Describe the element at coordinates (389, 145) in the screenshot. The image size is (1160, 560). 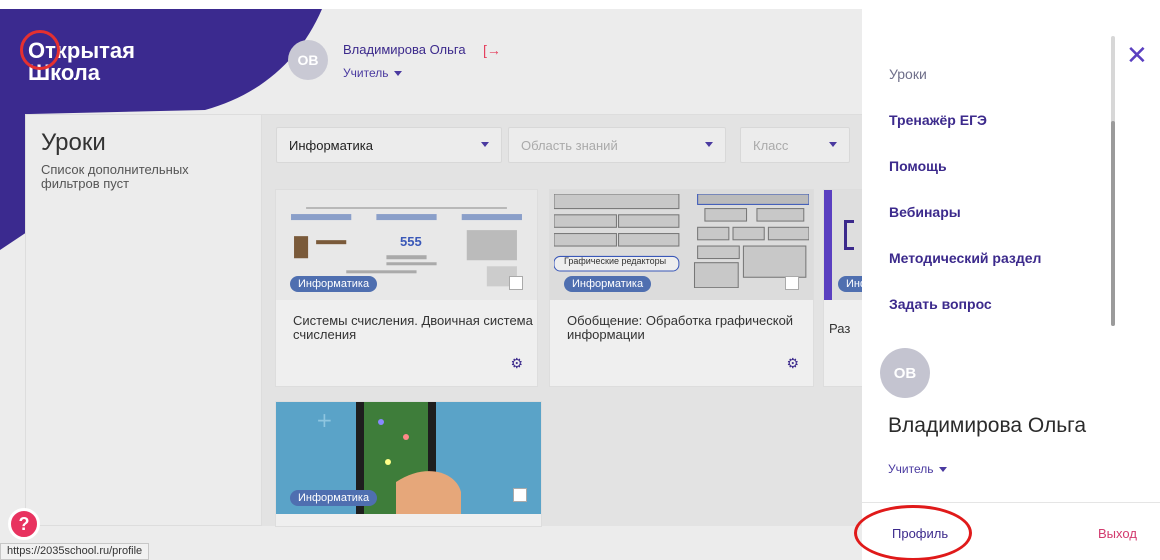
I see `subject-select: Информатика` at that location.